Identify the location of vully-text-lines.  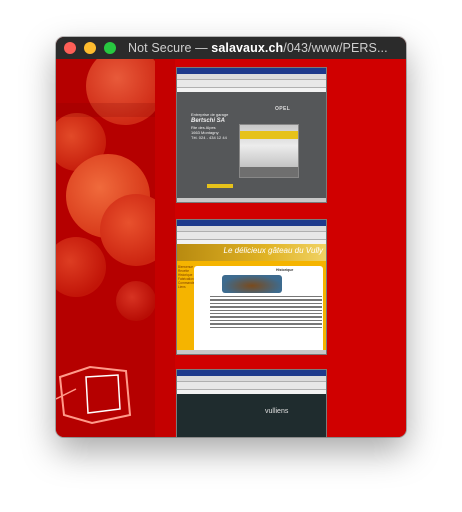
(266, 313).